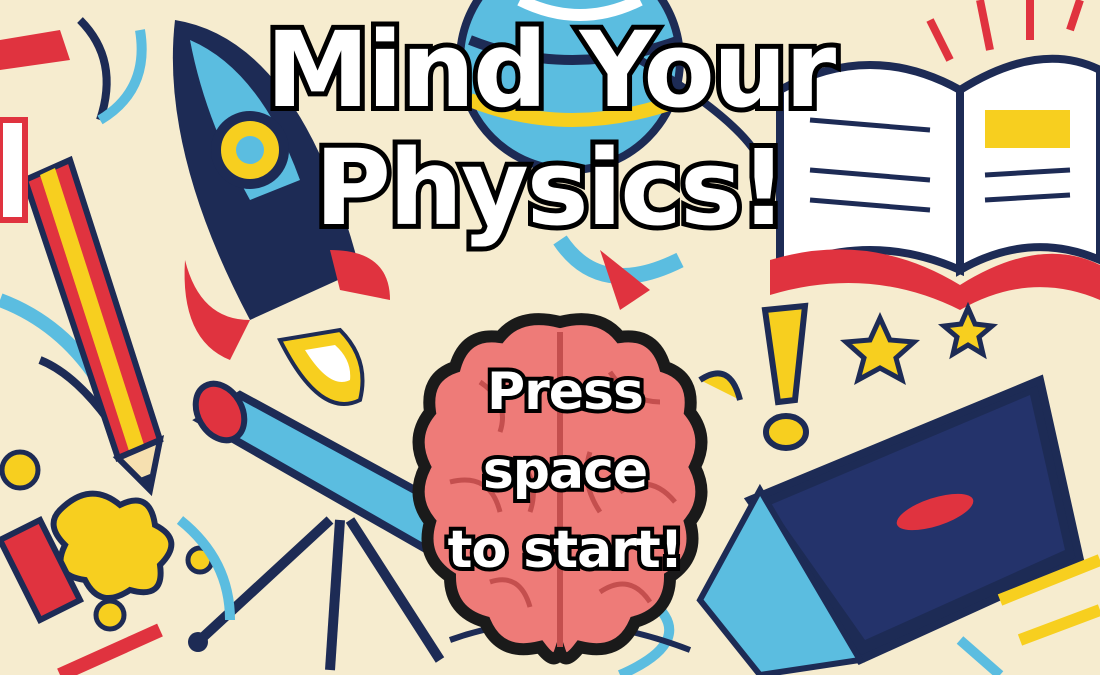 The height and width of the screenshot is (675, 1100). Describe the element at coordinates (566, 550) in the screenshot. I see `start-prompt-line-3: to start!` at that location.